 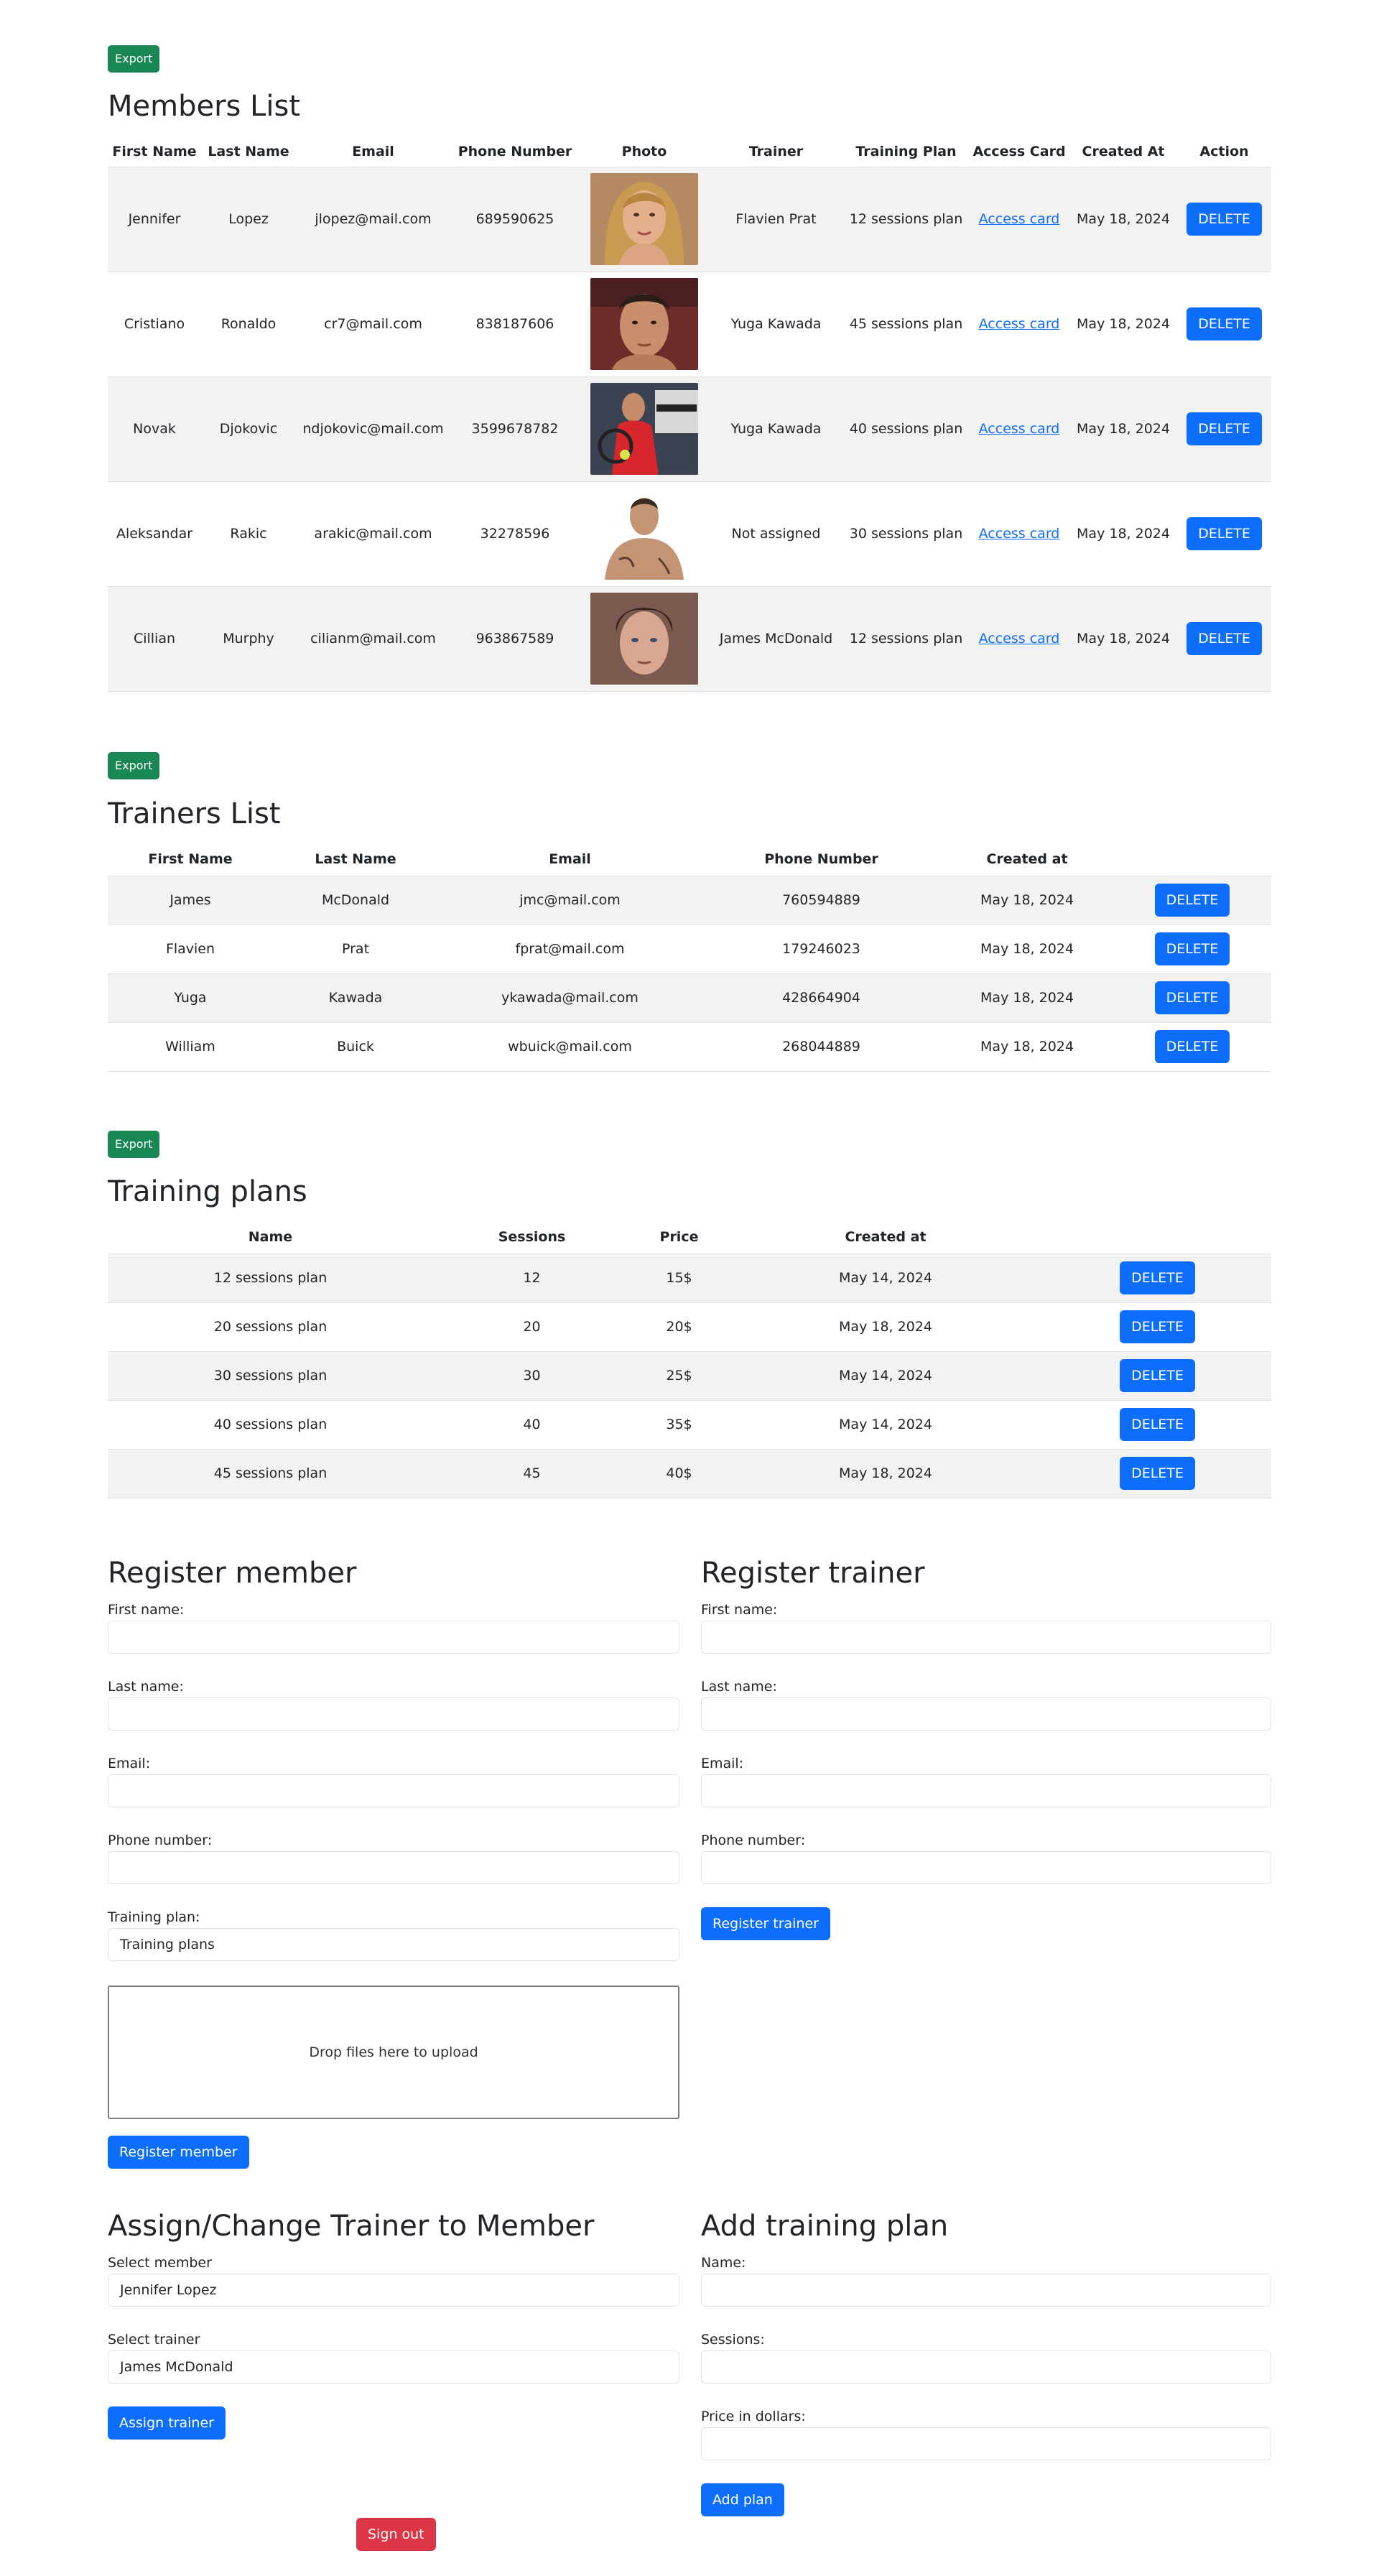 I want to click on add-plan-button: Add plan, so click(x=742, y=2499).